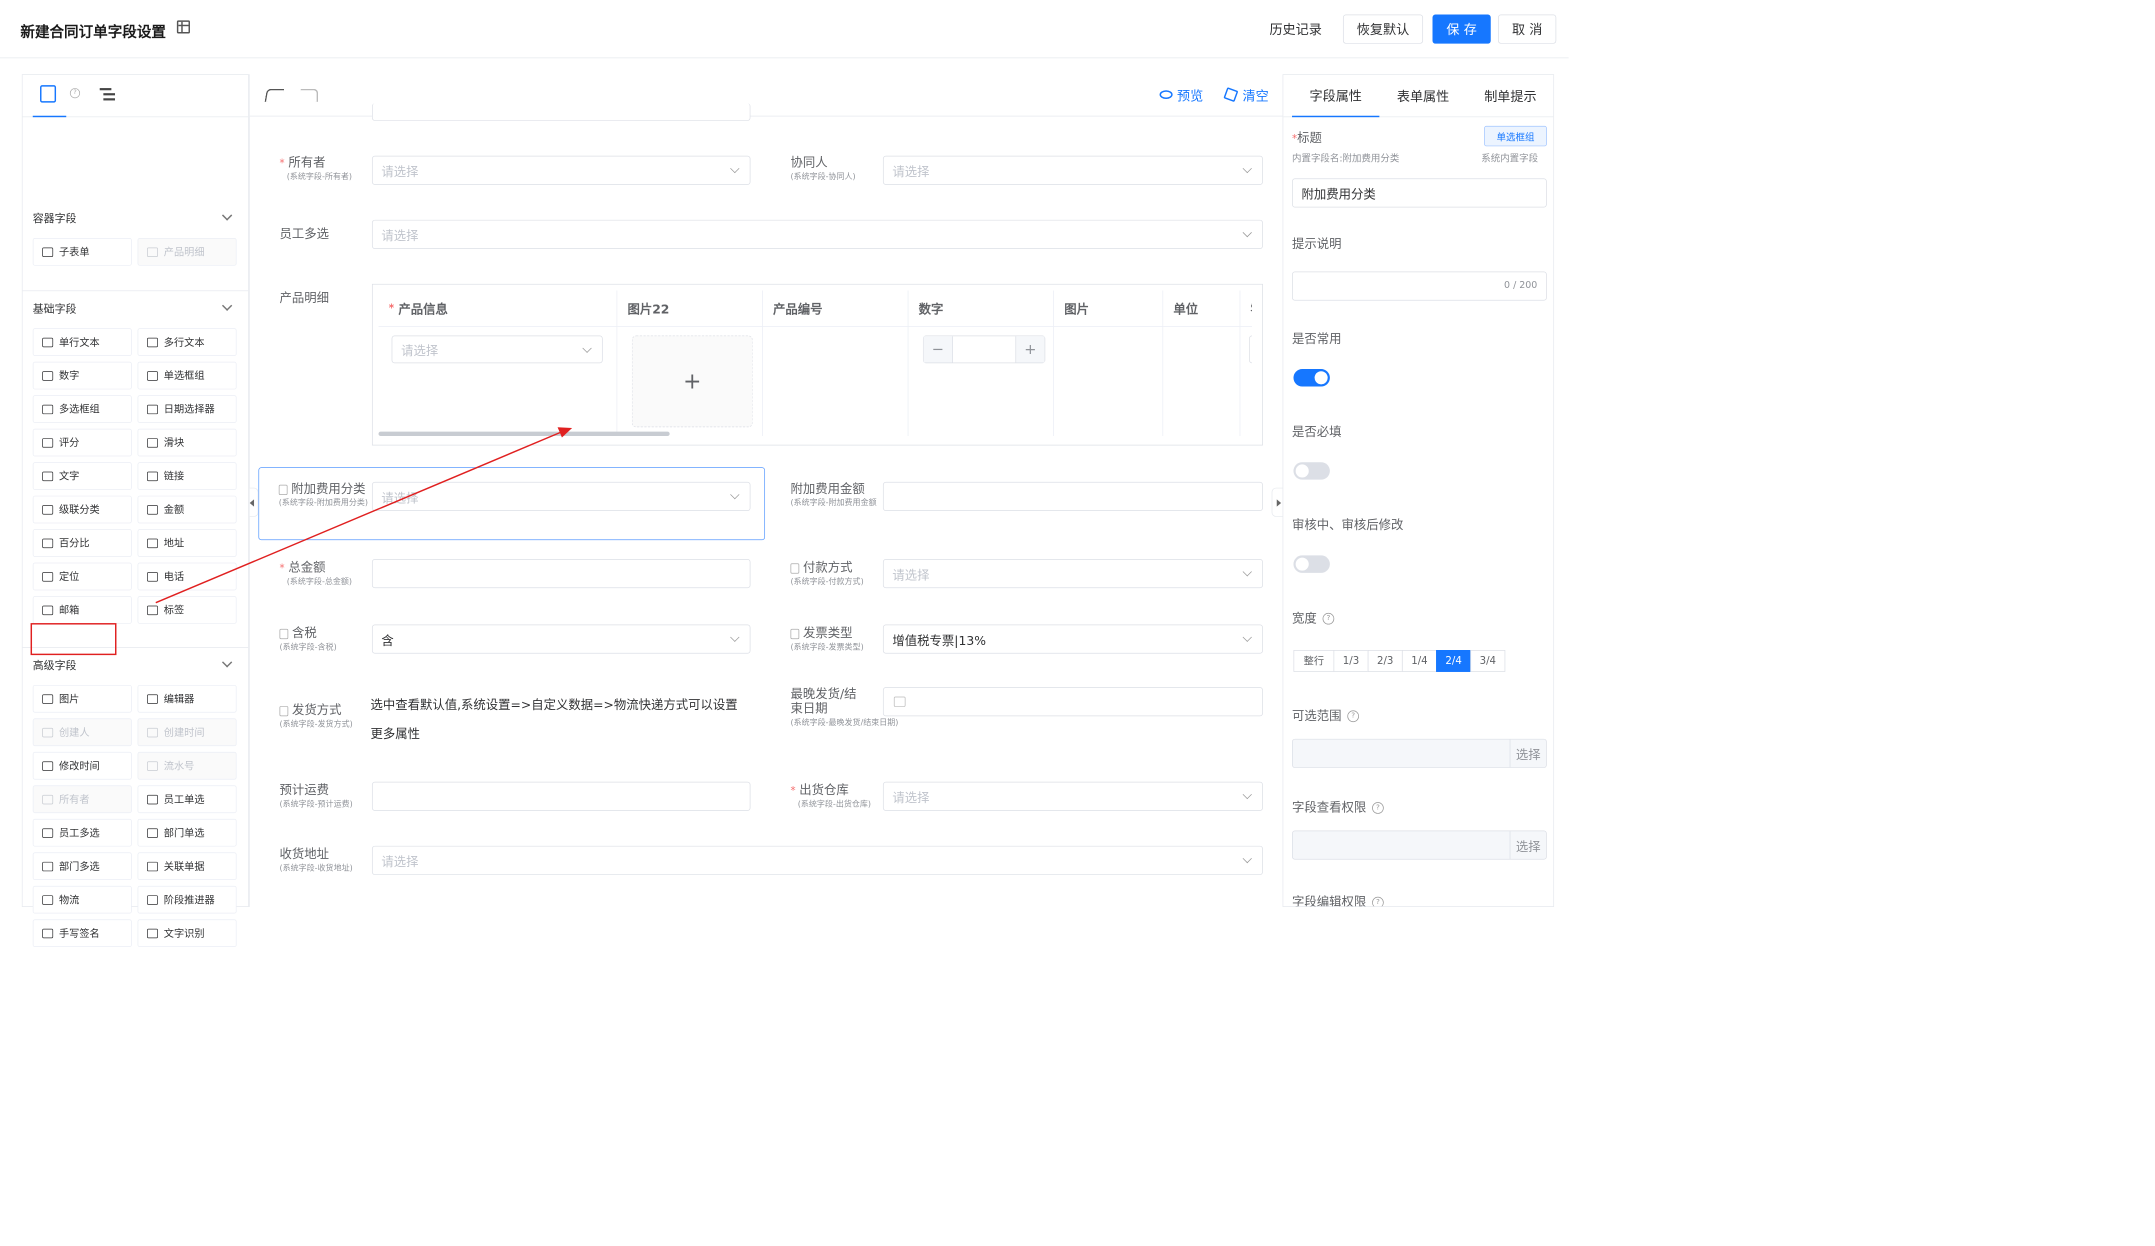  What do you see at coordinates (1190, 95) in the screenshot?
I see `preview-button: 预览` at bounding box center [1190, 95].